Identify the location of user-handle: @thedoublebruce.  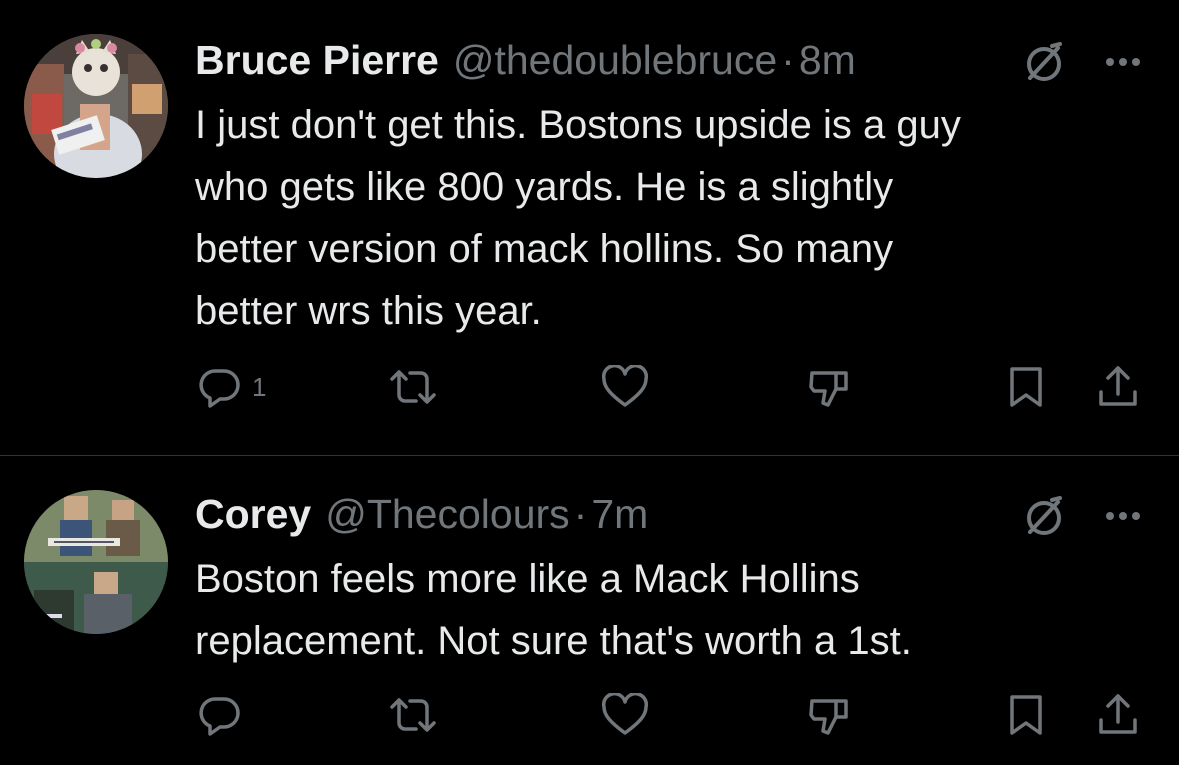
(615, 60).